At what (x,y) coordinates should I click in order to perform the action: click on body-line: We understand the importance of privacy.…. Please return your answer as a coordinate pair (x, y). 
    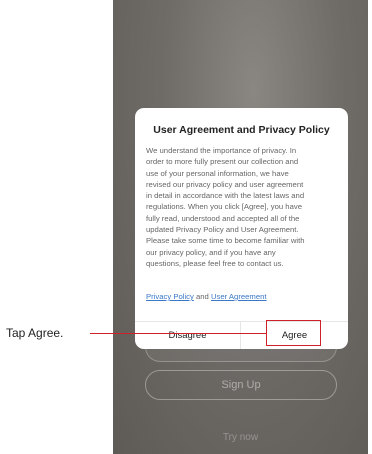
    Looking at the image, I should click on (221, 150).